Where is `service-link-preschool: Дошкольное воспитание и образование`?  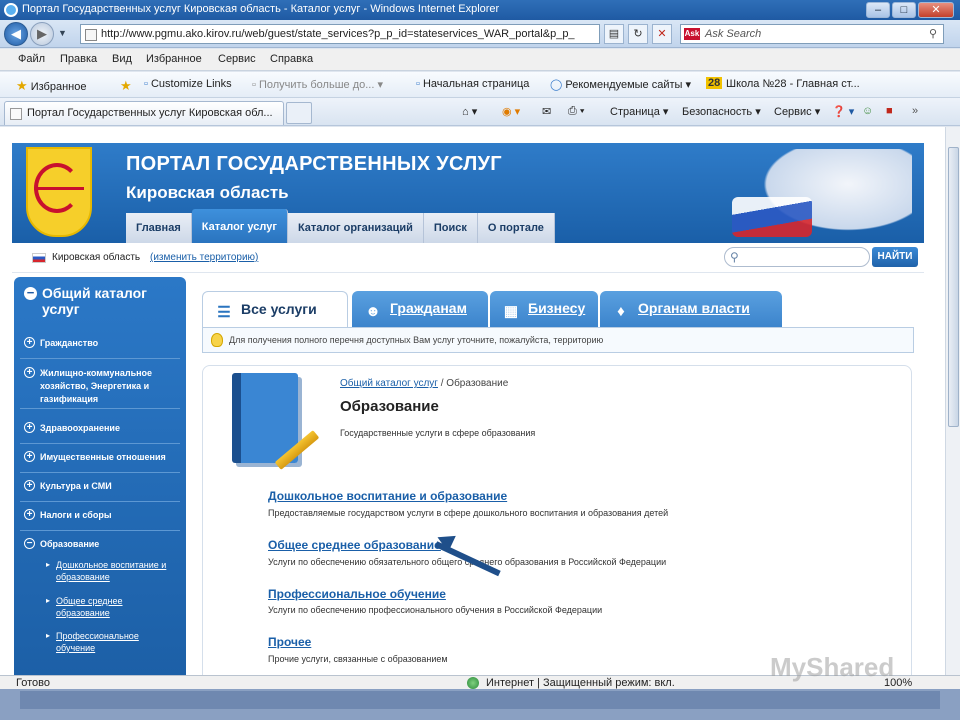
service-link-preschool: Дошкольное воспитание и образование is located at coordinates (387, 496).